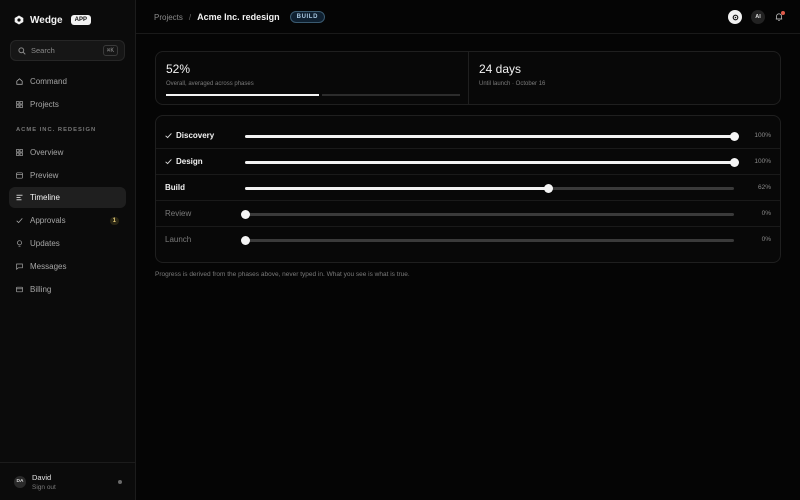 This screenshot has width=800, height=500. What do you see at coordinates (178, 213) in the screenshot?
I see `phase-name: Review` at bounding box center [178, 213].